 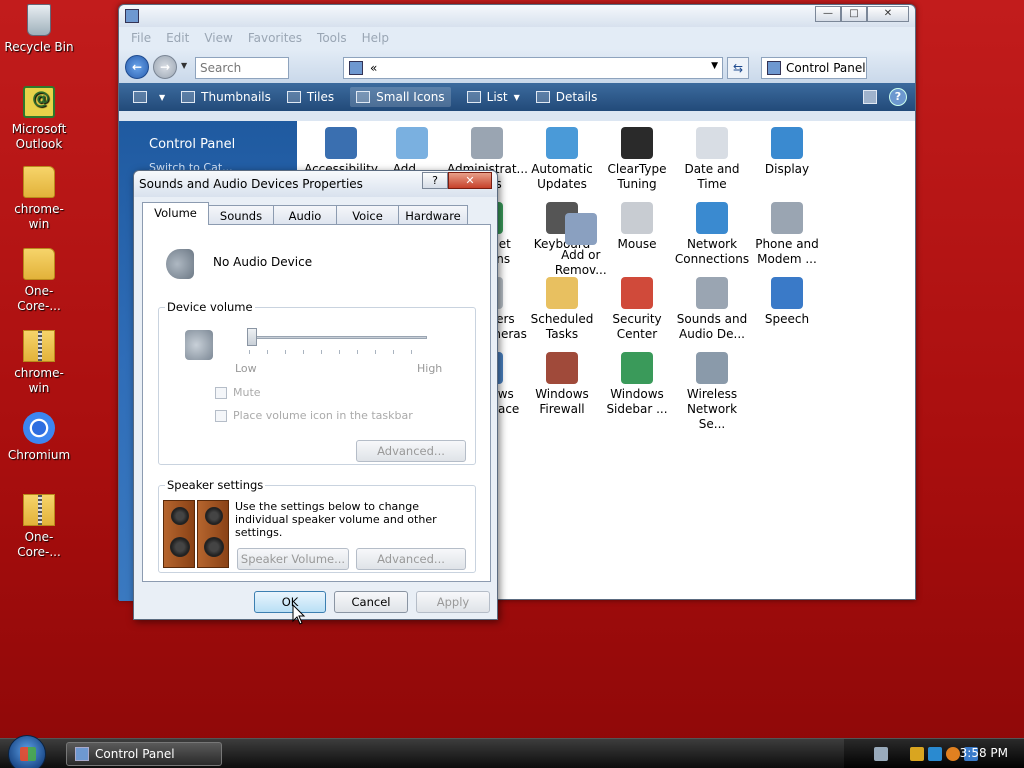 I want to click on refresh-button: ⇆, so click(x=738, y=68).